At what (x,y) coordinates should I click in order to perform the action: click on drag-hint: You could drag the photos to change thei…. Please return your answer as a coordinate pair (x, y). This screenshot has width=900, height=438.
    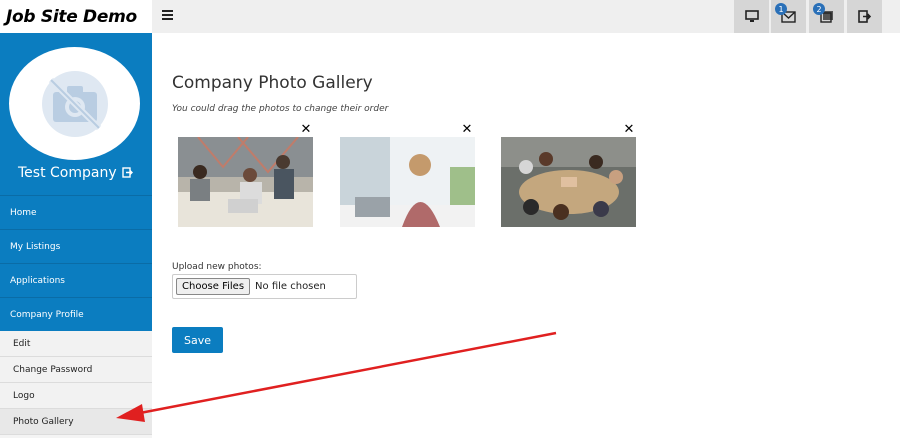
    Looking at the image, I should click on (280, 109).